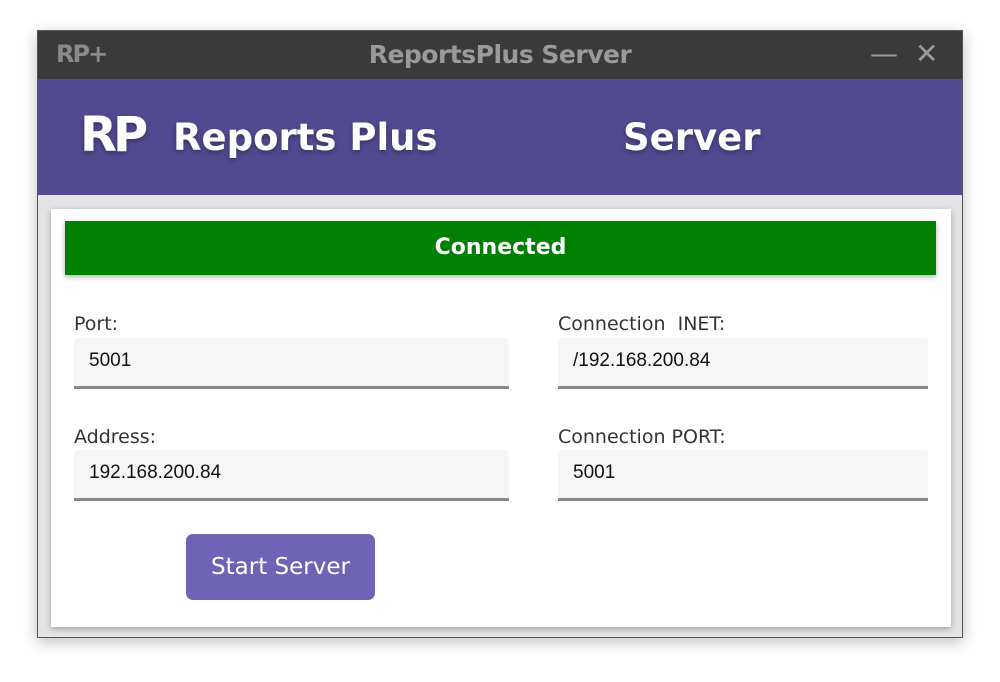  What do you see at coordinates (926, 53) in the screenshot?
I see `close-button: ✕` at bounding box center [926, 53].